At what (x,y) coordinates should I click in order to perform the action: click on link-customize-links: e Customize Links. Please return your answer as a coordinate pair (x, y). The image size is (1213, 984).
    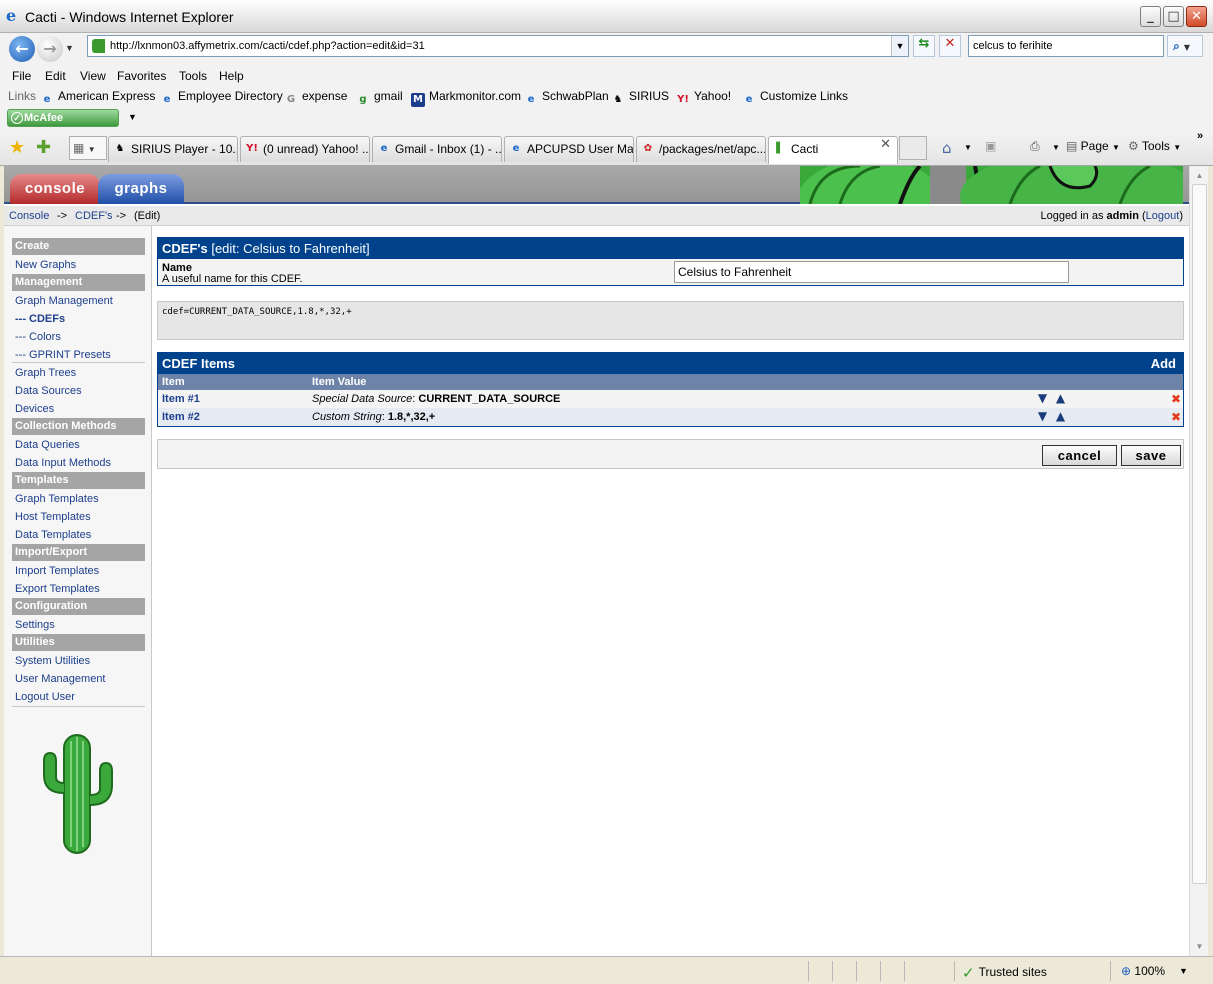
    Looking at the image, I should click on (795, 98).